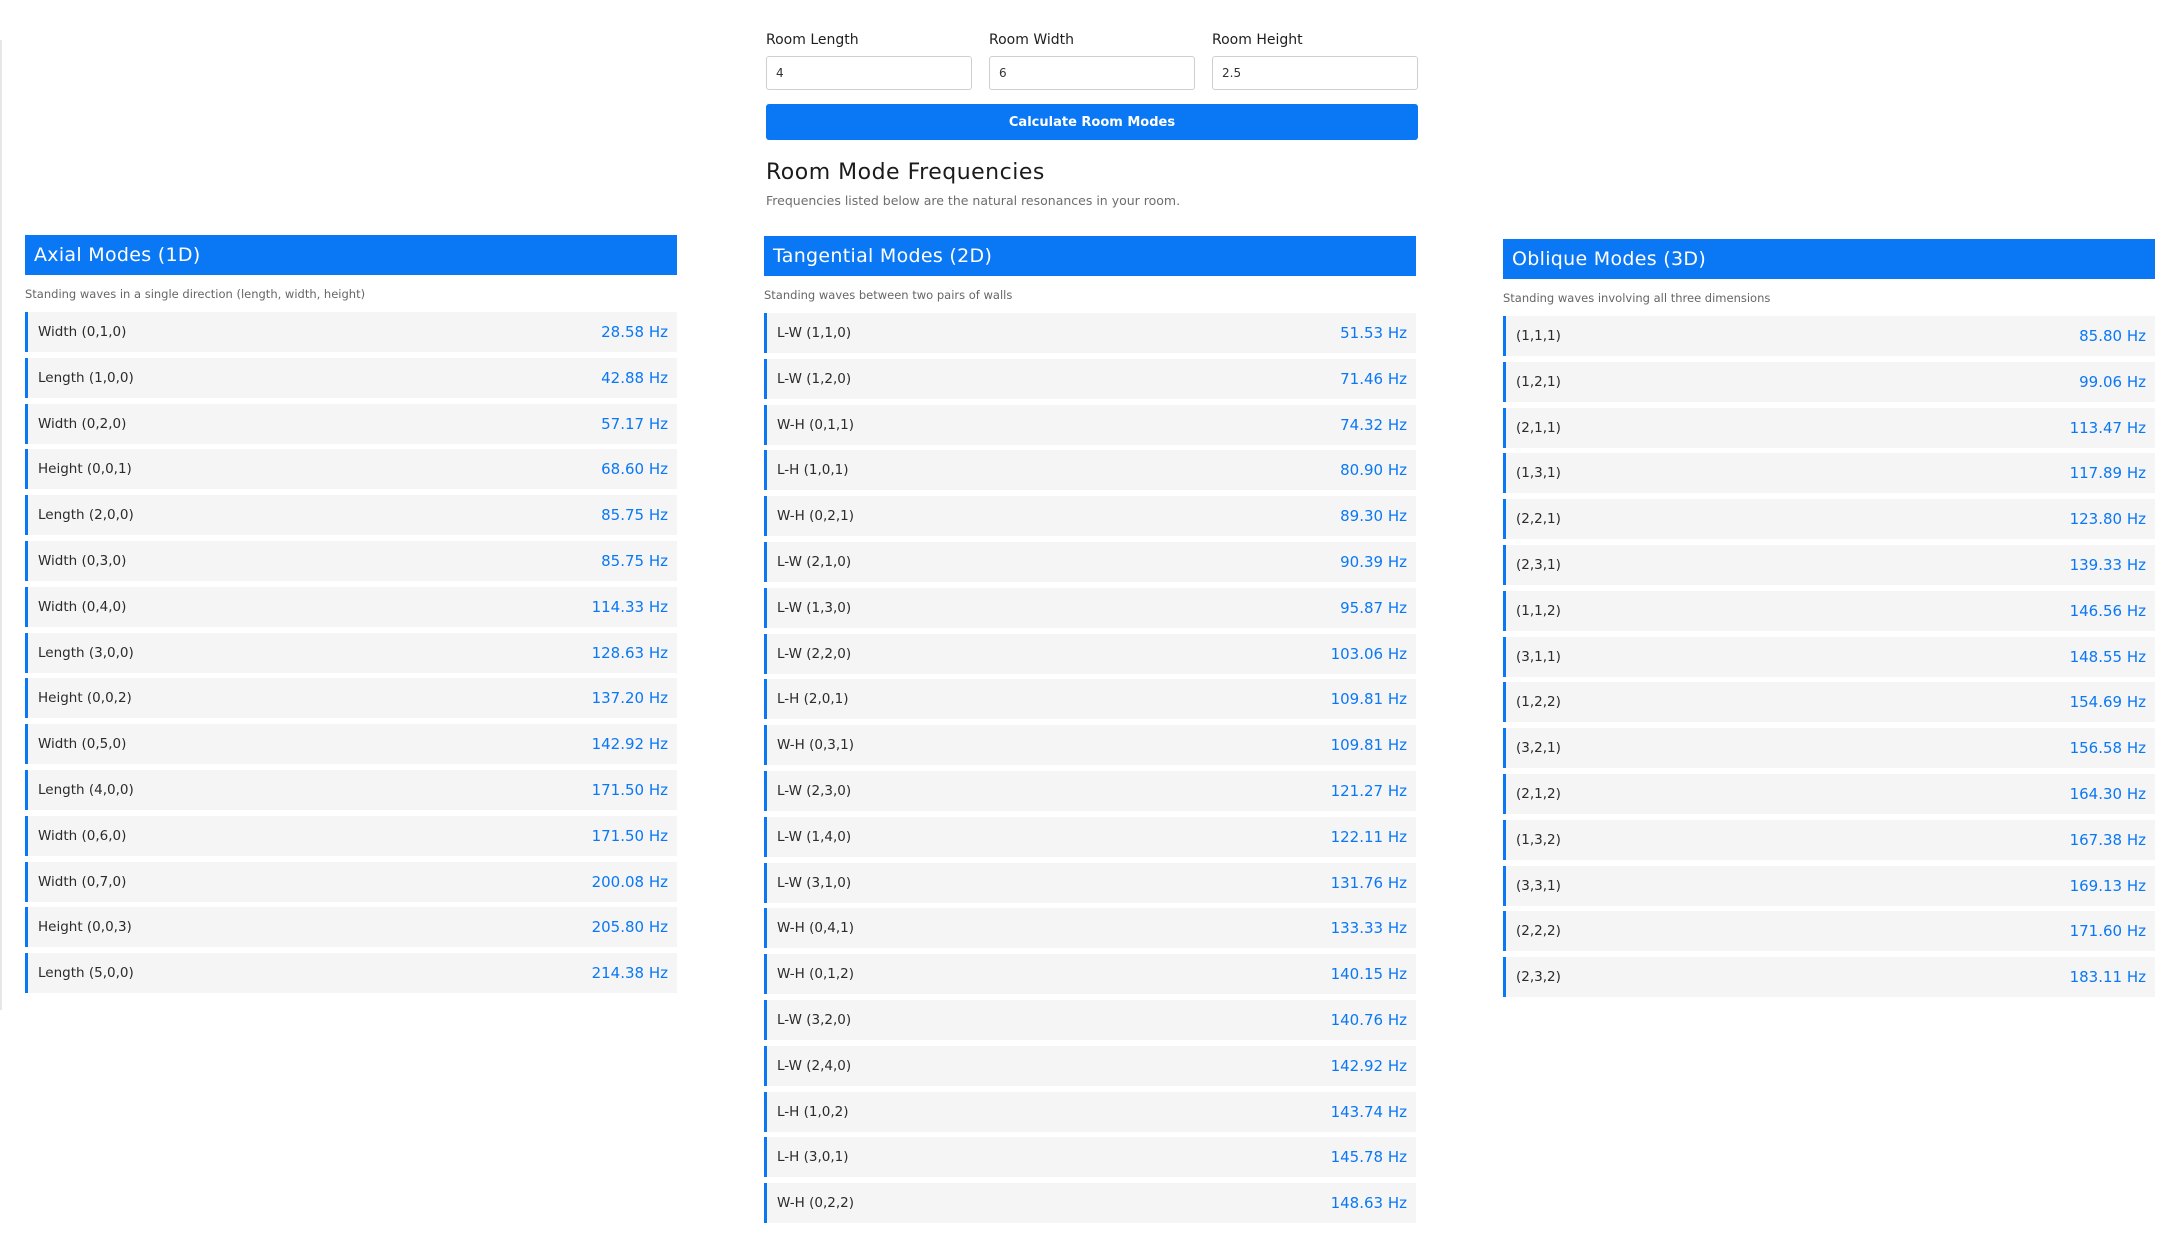 This screenshot has height=1235, width=2167. What do you see at coordinates (815, 928) in the screenshot?
I see `mode-name: W-H (0,4,1)` at bounding box center [815, 928].